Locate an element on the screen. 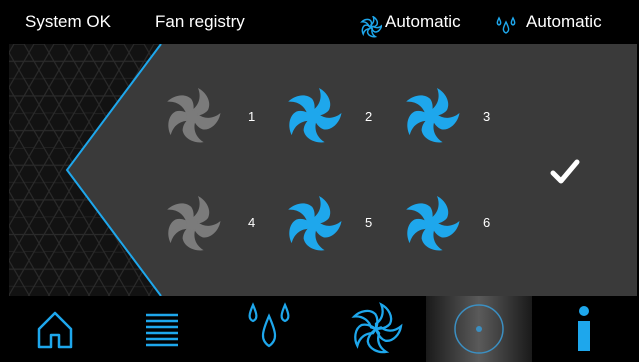  fan-4-number: 4 is located at coordinates (252, 222).